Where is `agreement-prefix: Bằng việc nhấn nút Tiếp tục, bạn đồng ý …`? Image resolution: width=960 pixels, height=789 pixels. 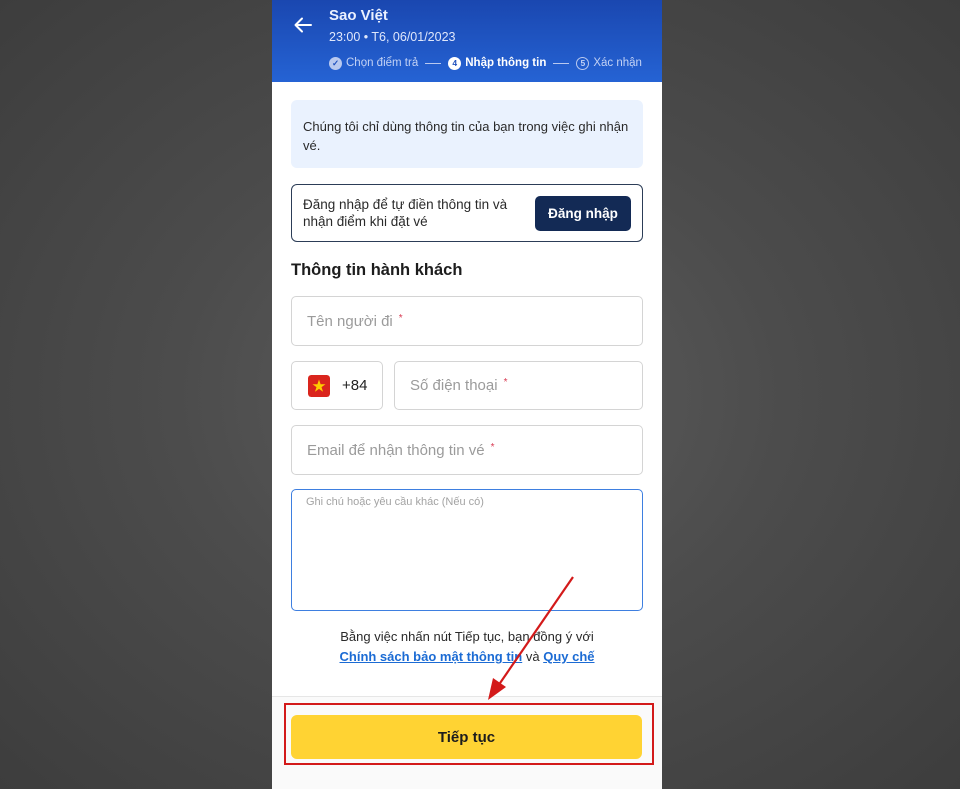
agreement-prefix: Bằng việc nhấn nút Tiếp tục, bạn đồng ý … is located at coordinates (467, 636).